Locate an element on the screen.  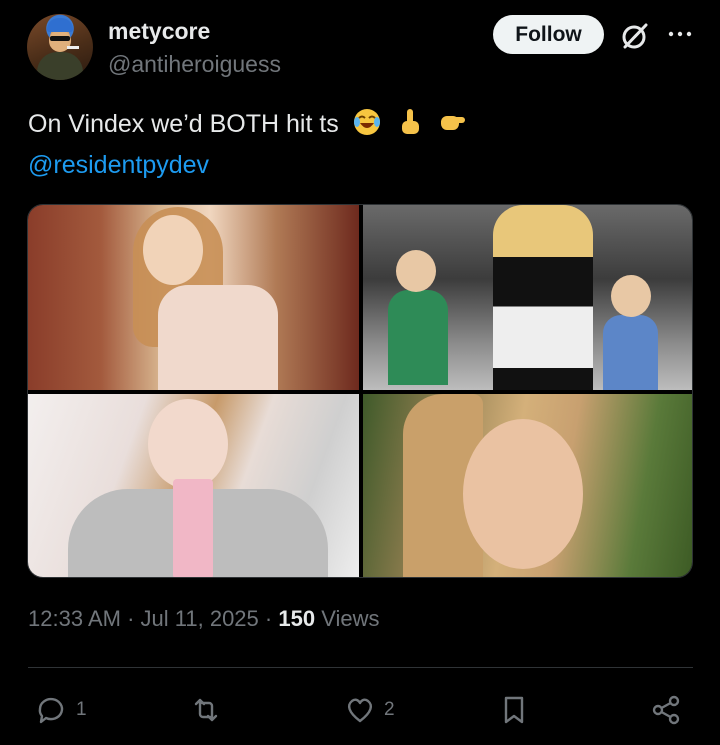
share-icon is located at coordinates (666, 710).